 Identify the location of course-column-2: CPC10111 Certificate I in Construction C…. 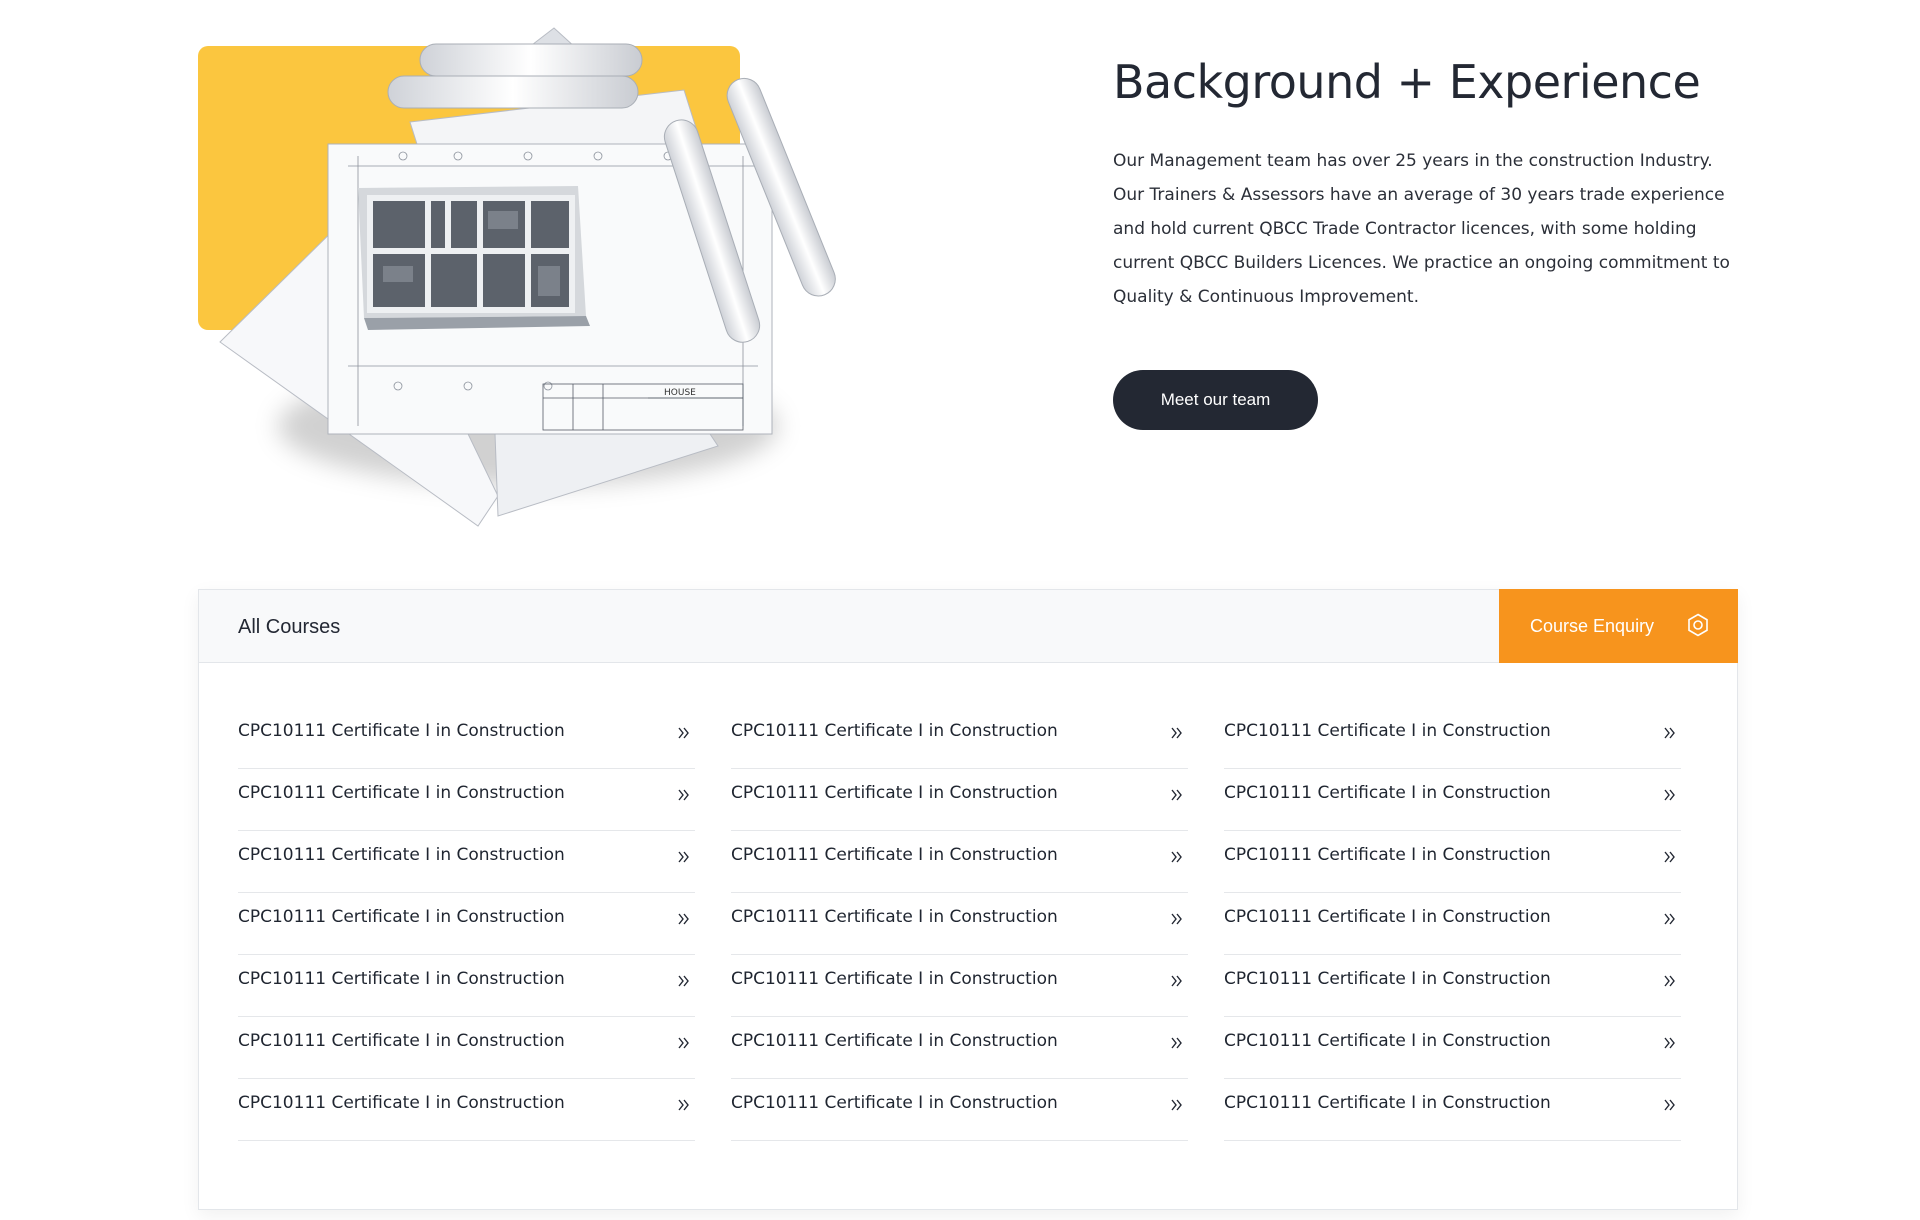
(959, 924).